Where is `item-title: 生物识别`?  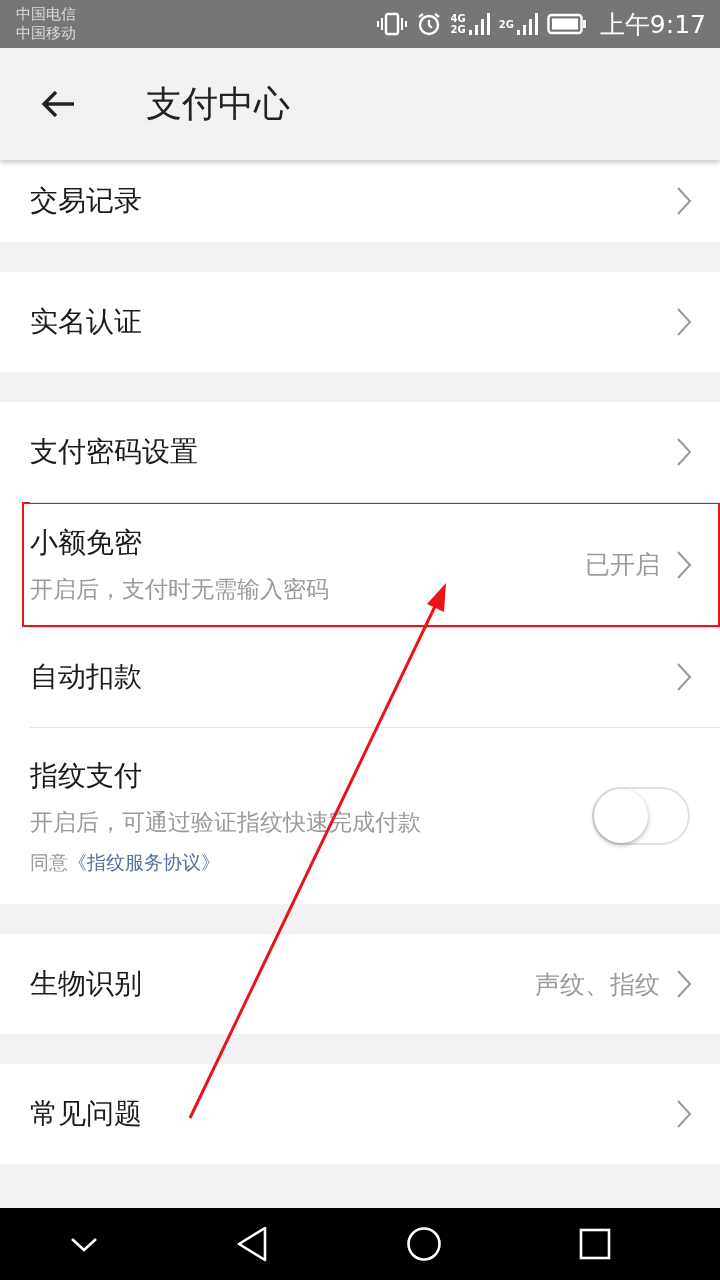
item-title: 生物识别 is located at coordinates (86, 984).